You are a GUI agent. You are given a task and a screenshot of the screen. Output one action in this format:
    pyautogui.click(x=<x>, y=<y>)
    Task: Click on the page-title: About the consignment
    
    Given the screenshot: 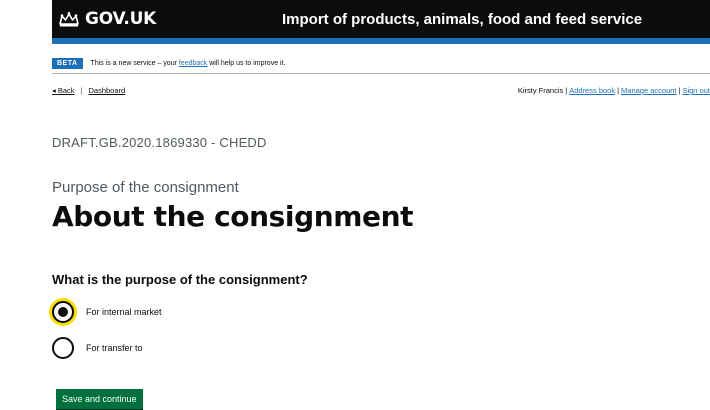 What is the action you would take?
    pyautogui.click(x=233, y=216)
    